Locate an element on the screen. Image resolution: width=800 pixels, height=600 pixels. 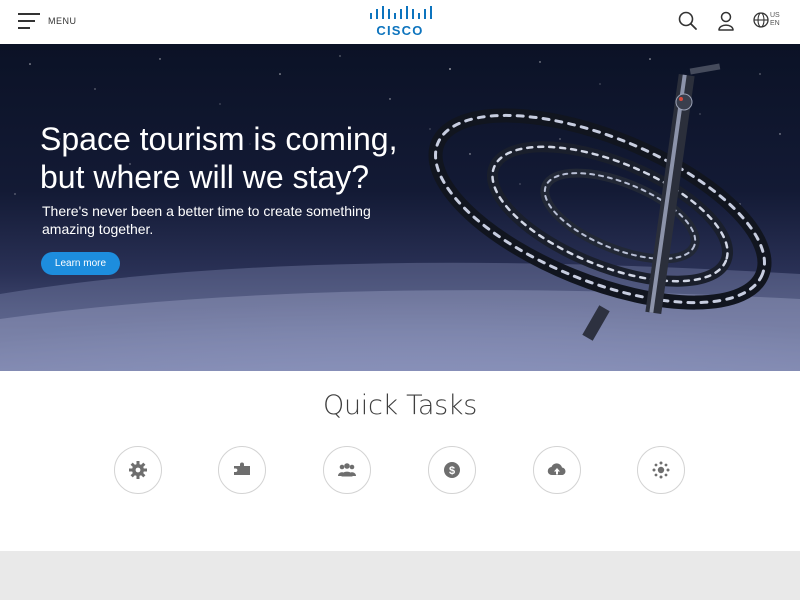
globe-icon is located at coordinates (761, 20).